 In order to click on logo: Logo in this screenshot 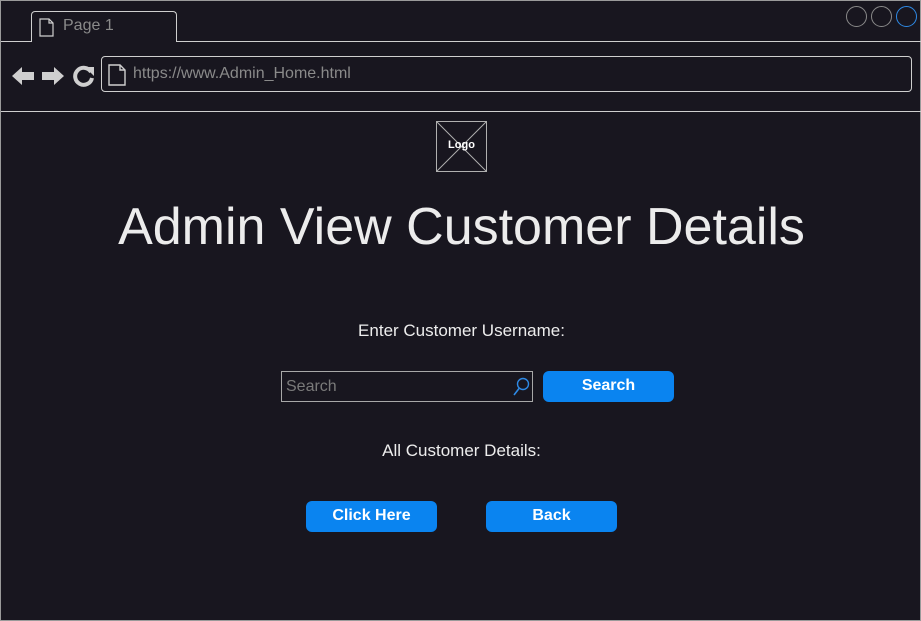, I will do `click(461, 146)`.